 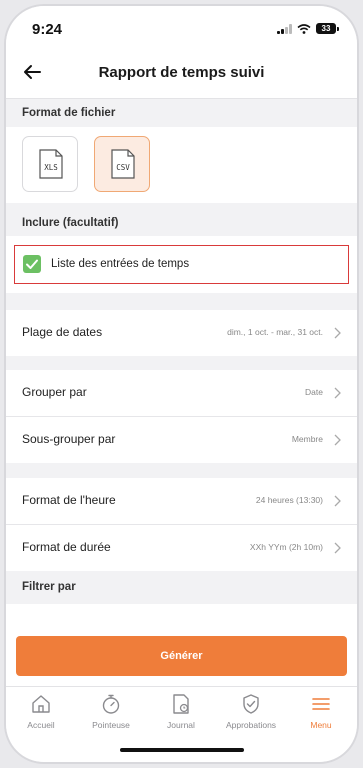 What do you see at coordinates (286, 547) in the screenshot?
I see `duration-format-value: XXh YYm (2h 10m)` at bounding box center [286, 547].